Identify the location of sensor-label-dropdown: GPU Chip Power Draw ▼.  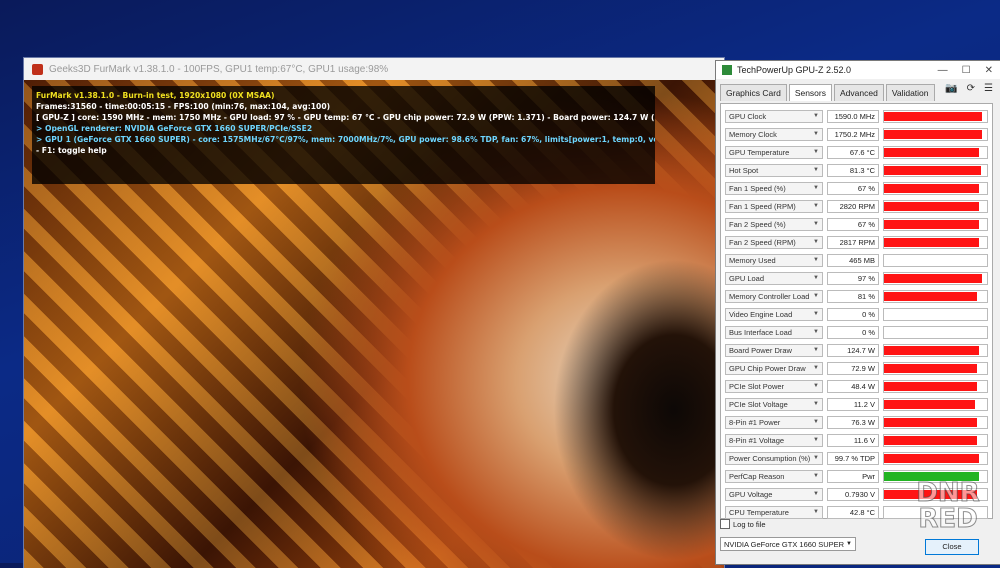
(774, 368).